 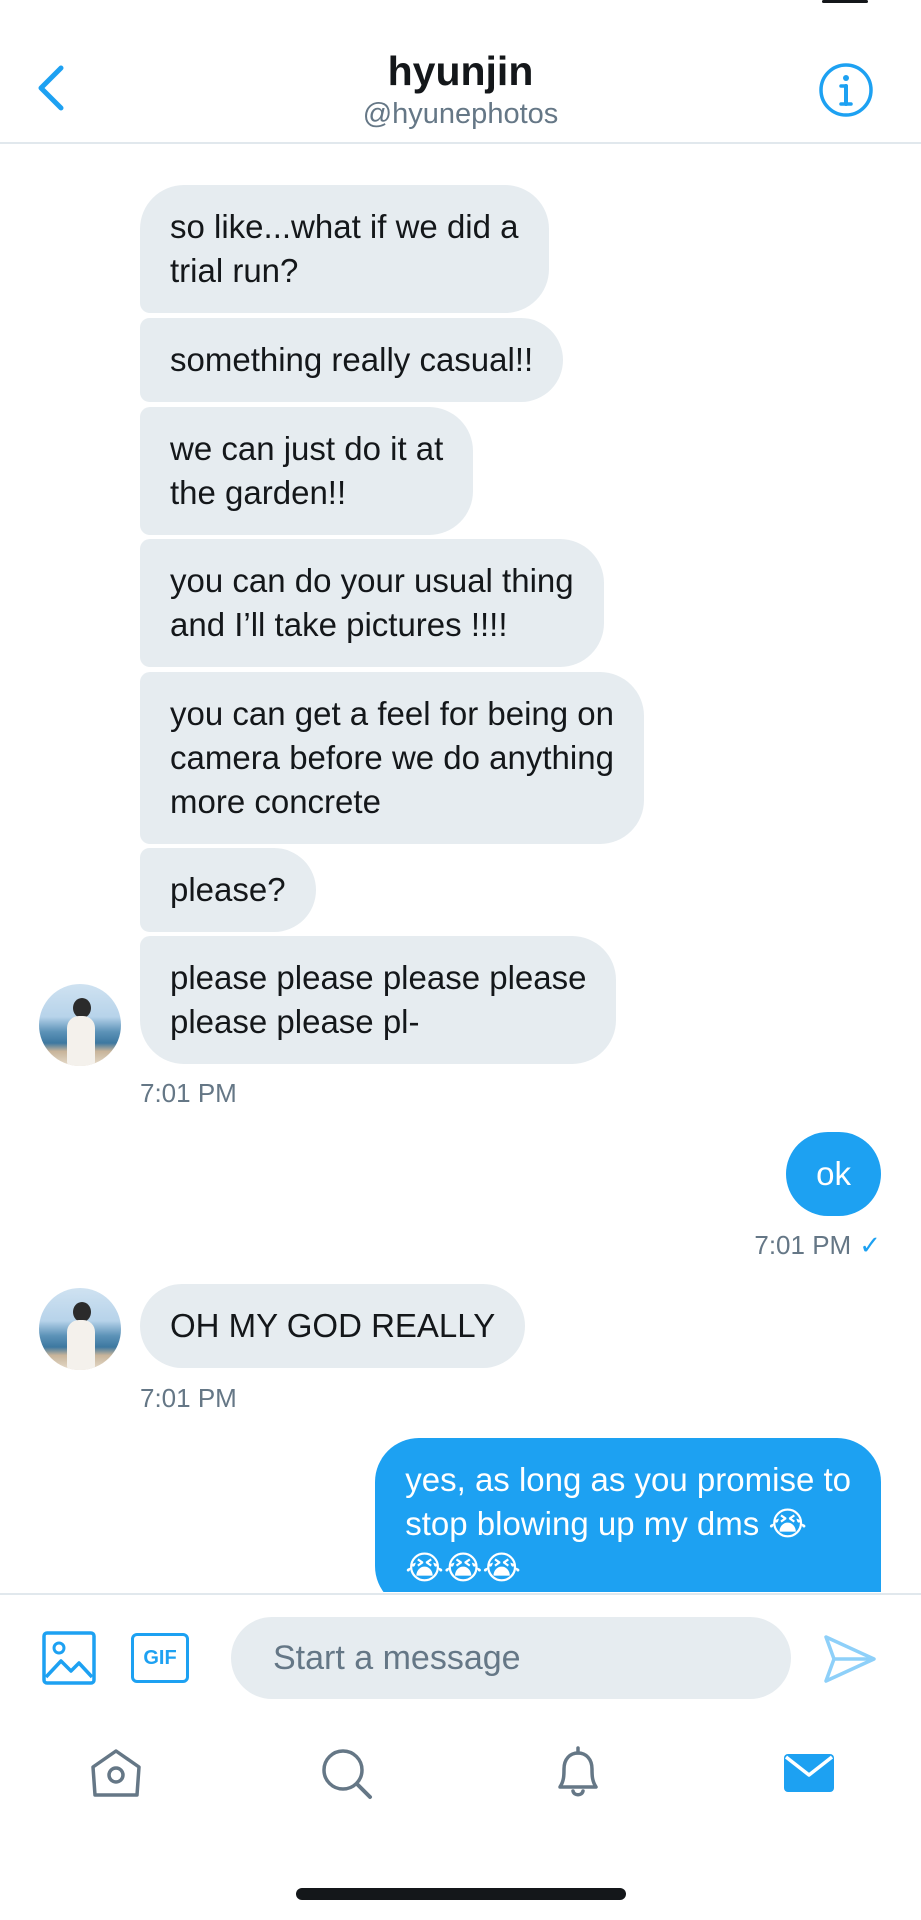 I want to click on message-input, so click(x=511, y=1658).